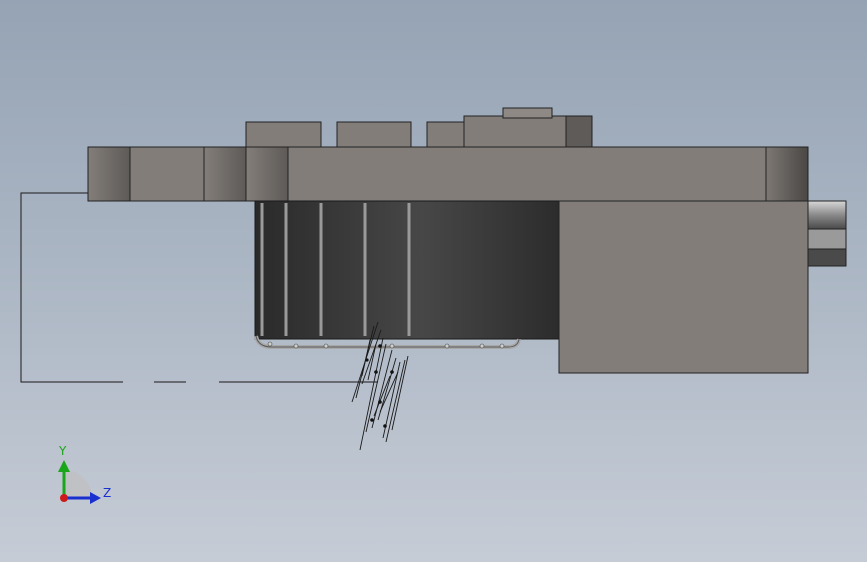  What do you see at coordinates (107, 493) in the screenshot?
I see `z-axis-label: Z` at bounding box center [107, 493].